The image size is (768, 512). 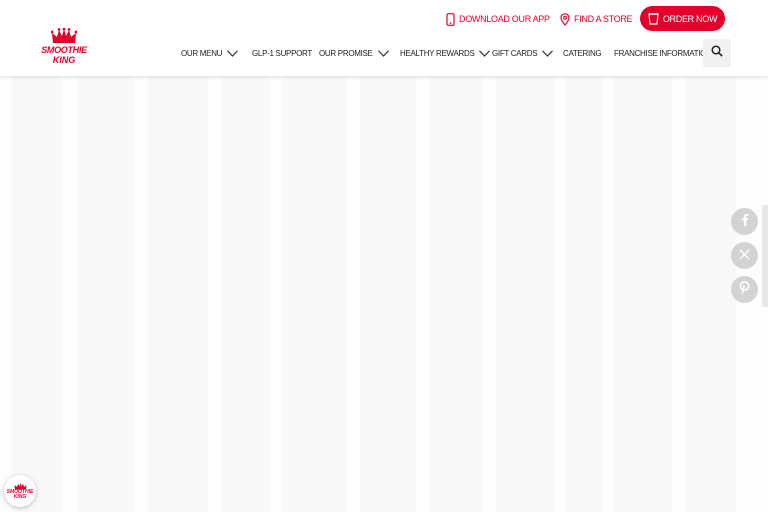 I want to click on pinterest-icon, so click(x=744, y=289).